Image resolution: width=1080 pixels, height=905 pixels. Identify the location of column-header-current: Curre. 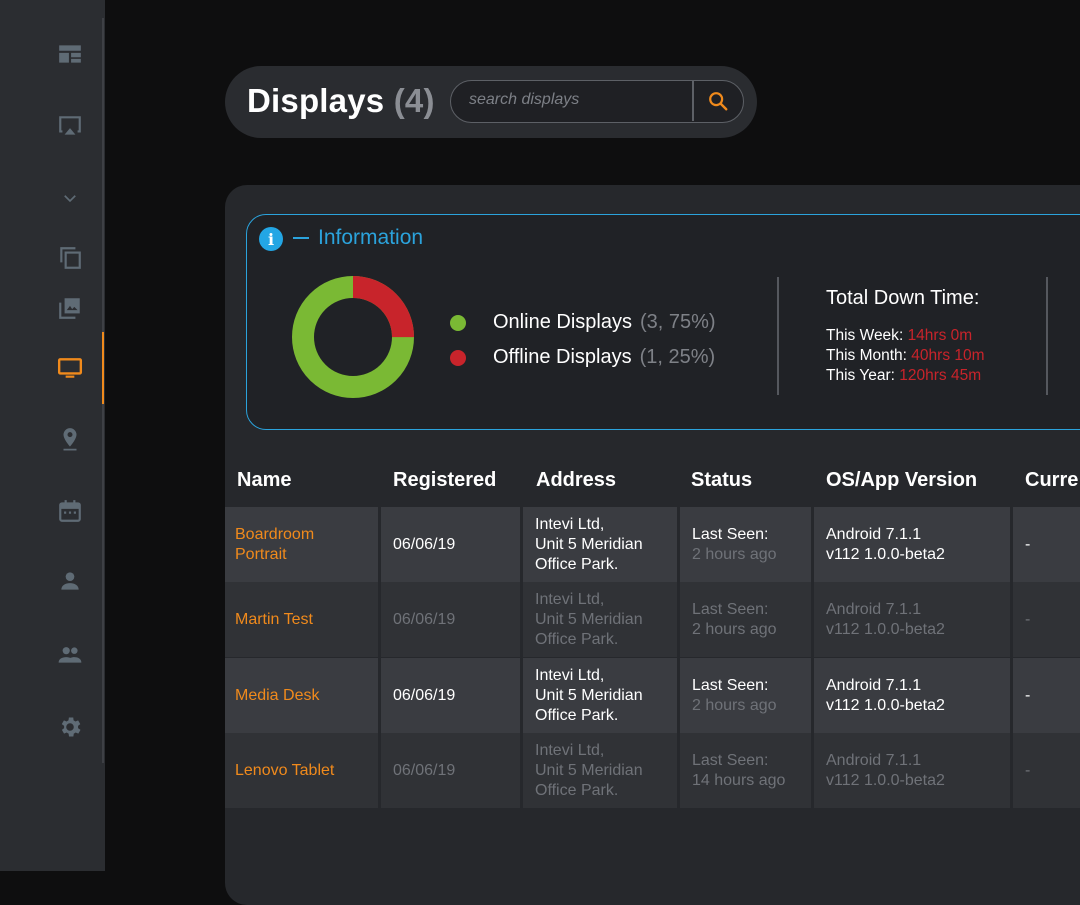
(1051, 480).